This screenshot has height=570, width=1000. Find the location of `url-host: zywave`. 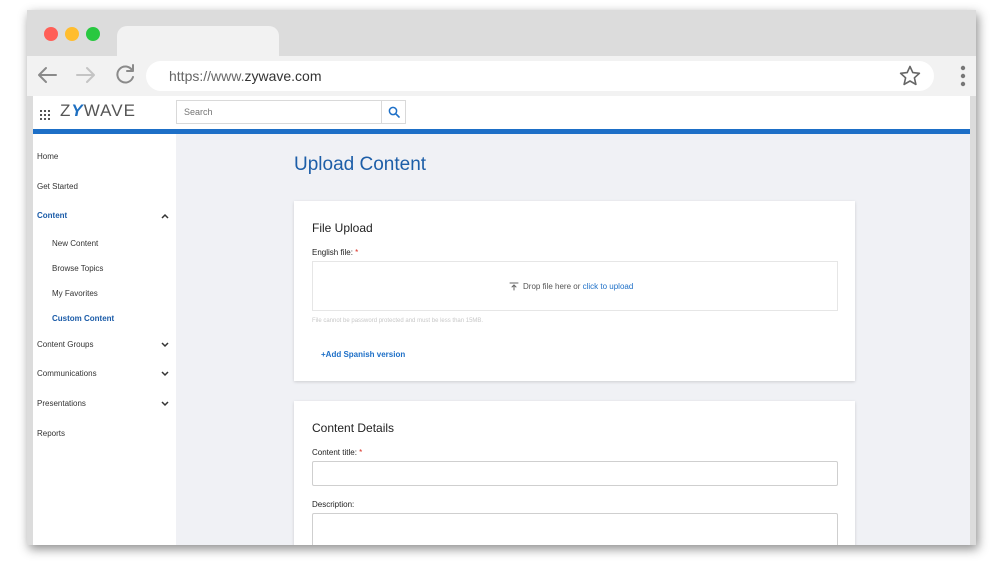

url-host: zywave is located at coordinates (268, 76).